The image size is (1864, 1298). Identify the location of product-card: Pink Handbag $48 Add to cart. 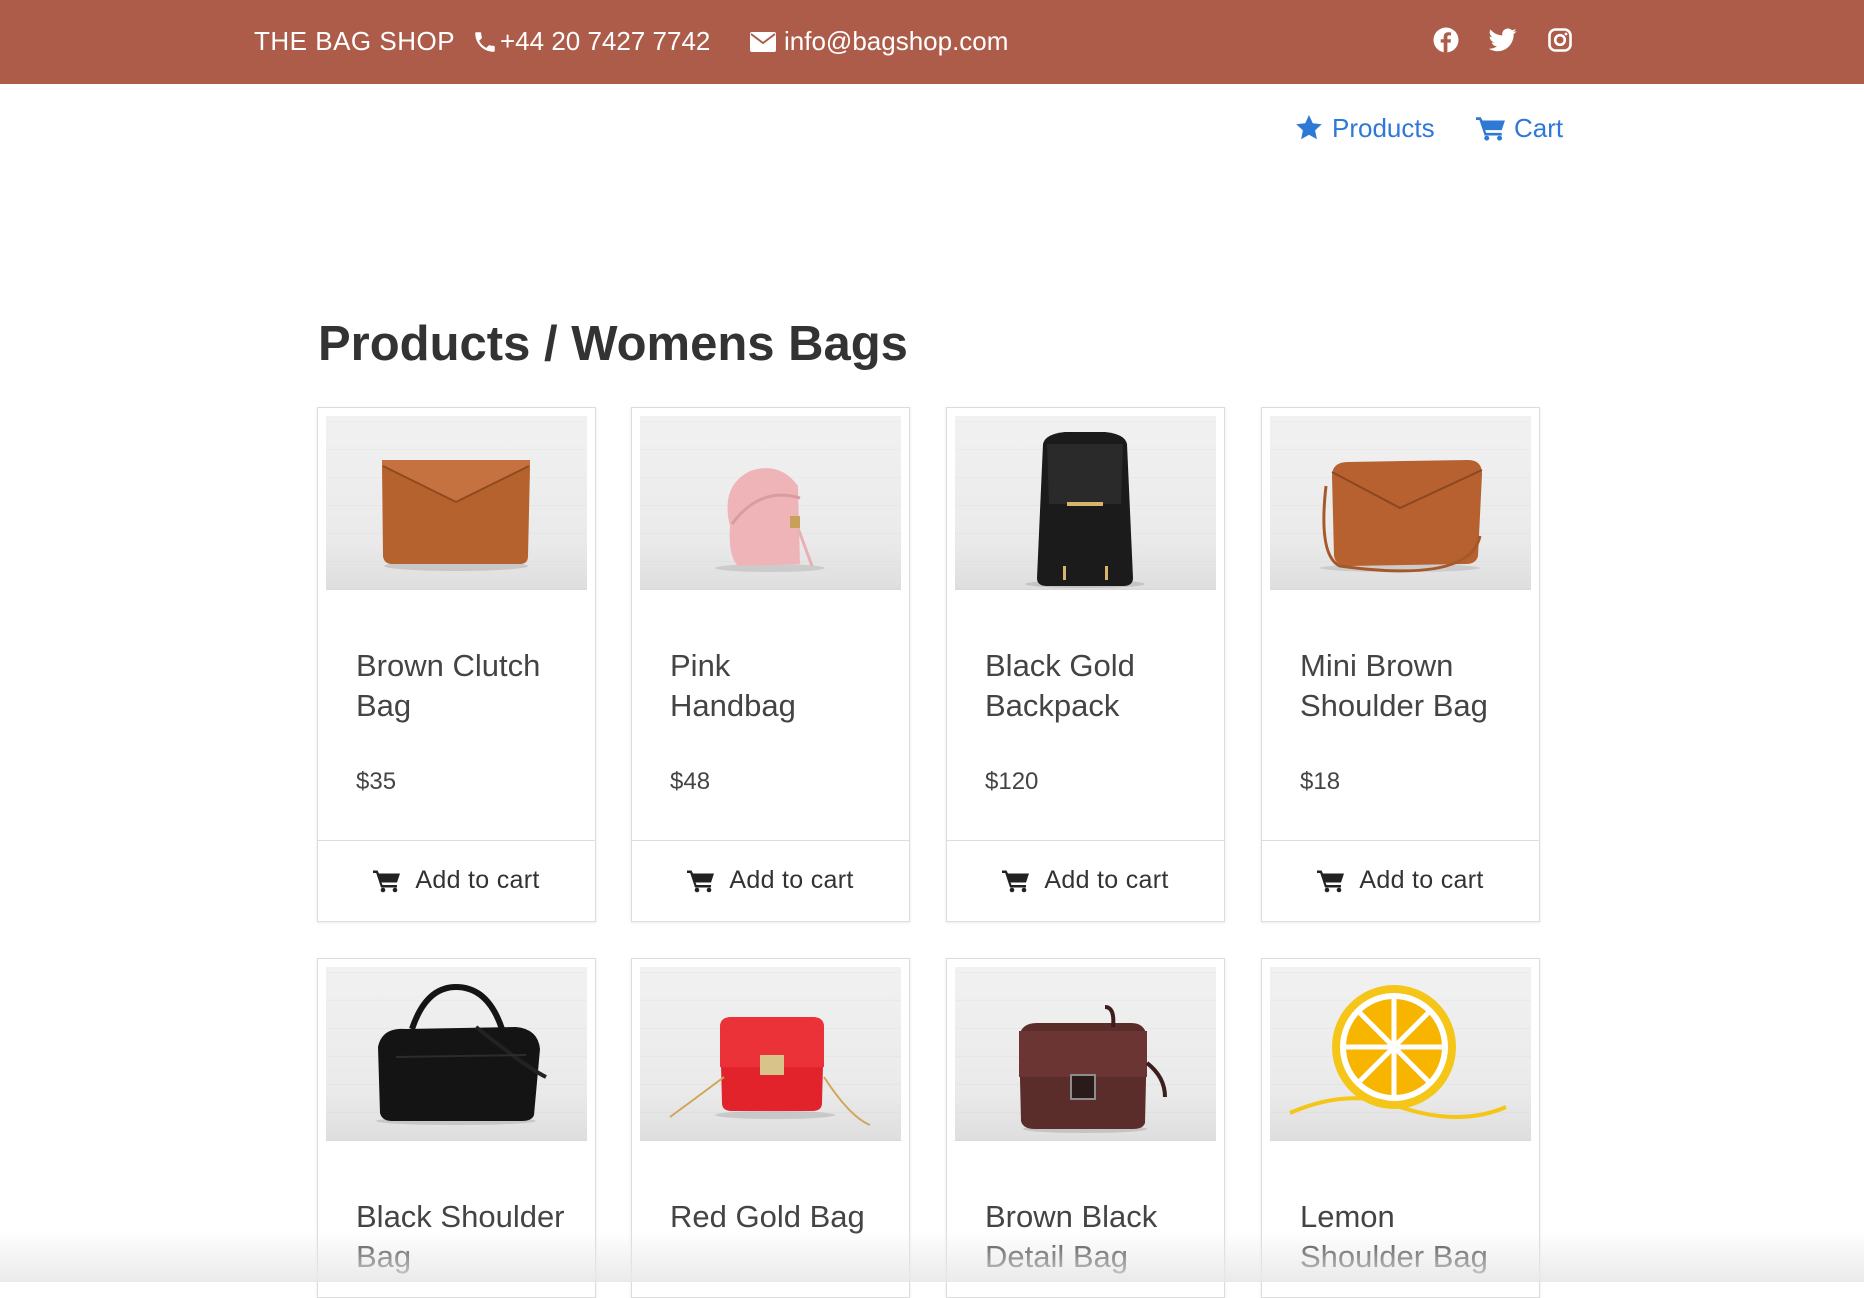
(770, 664).